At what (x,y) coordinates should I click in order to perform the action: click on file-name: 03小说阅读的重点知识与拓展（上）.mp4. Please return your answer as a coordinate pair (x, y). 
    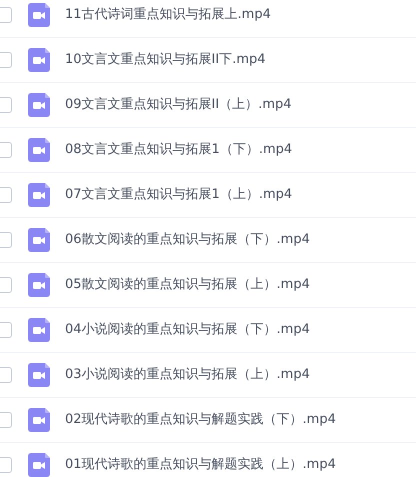
    Looking at the image, I should click on (187, 375).